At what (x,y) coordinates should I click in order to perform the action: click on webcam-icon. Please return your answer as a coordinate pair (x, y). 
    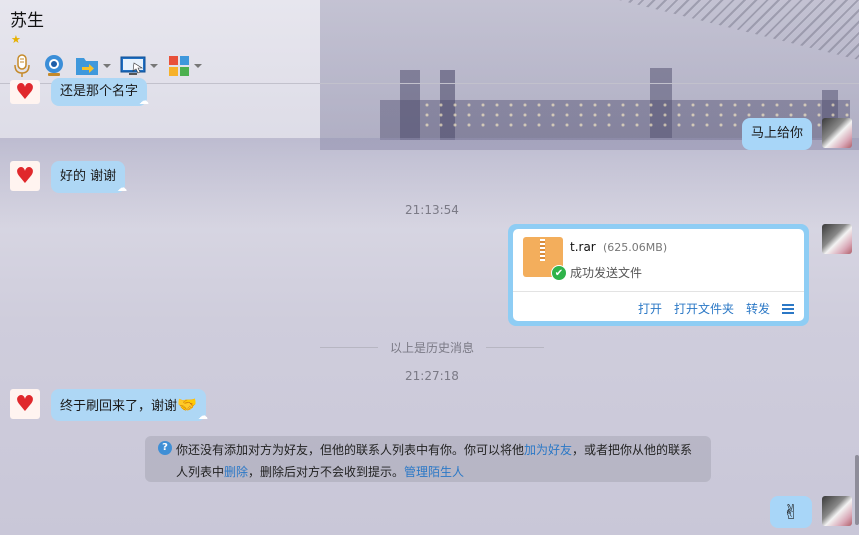
    Looking at the image, I should click on (54, 65).